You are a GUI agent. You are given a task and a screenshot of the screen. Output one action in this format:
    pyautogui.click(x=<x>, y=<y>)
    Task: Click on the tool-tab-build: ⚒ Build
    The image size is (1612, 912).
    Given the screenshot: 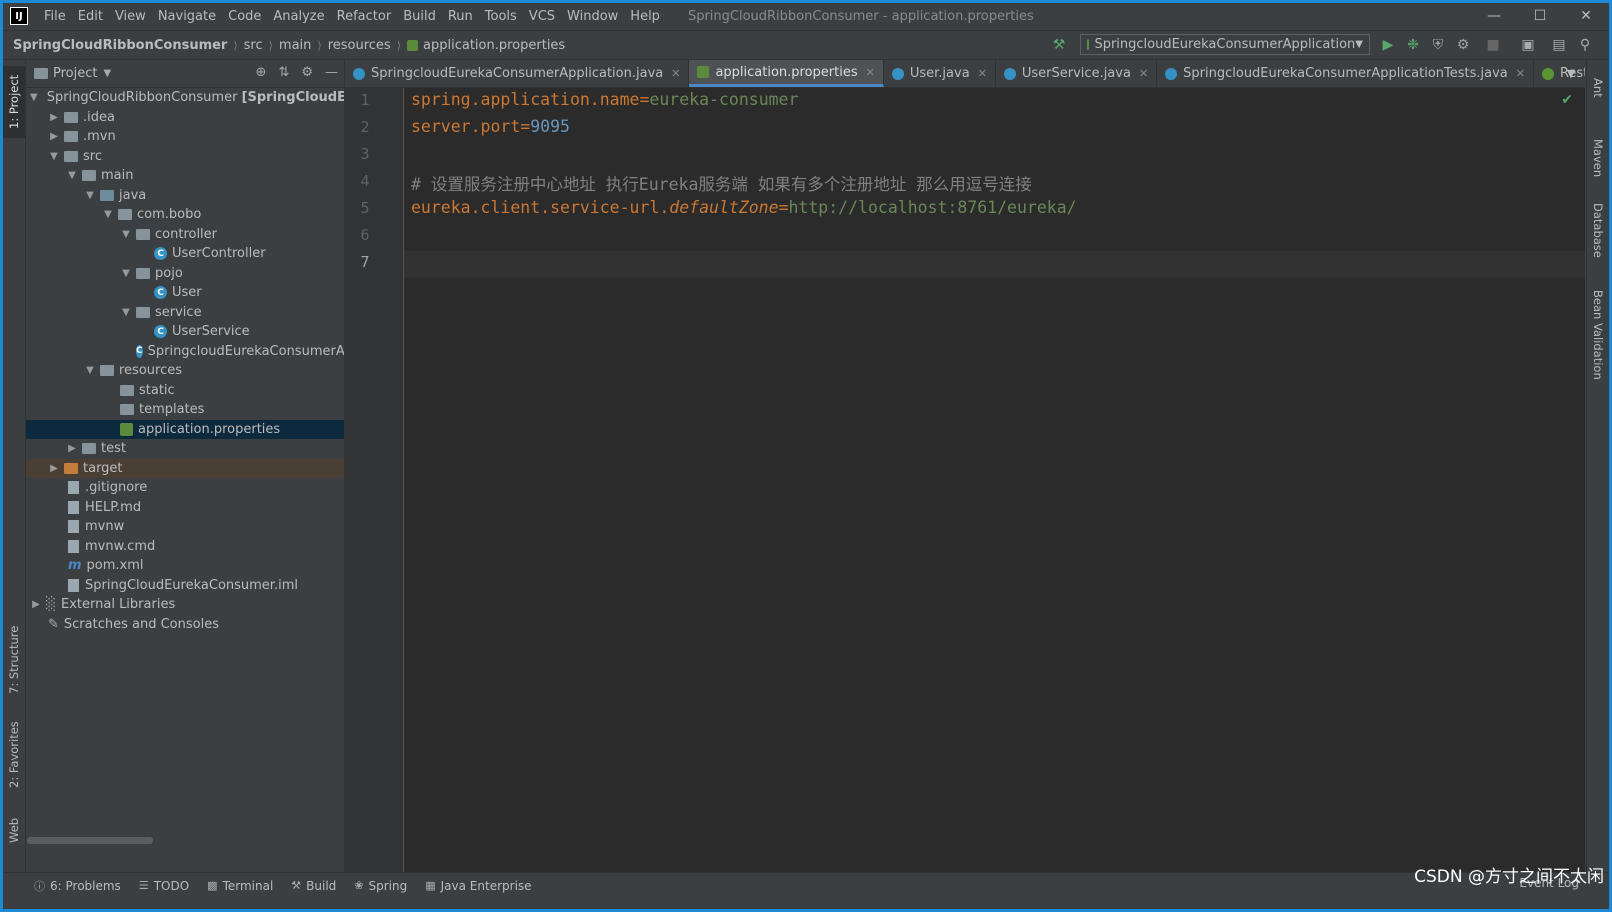 What is the action you would take?
    pyautogui.click(x=313, y=886)
    